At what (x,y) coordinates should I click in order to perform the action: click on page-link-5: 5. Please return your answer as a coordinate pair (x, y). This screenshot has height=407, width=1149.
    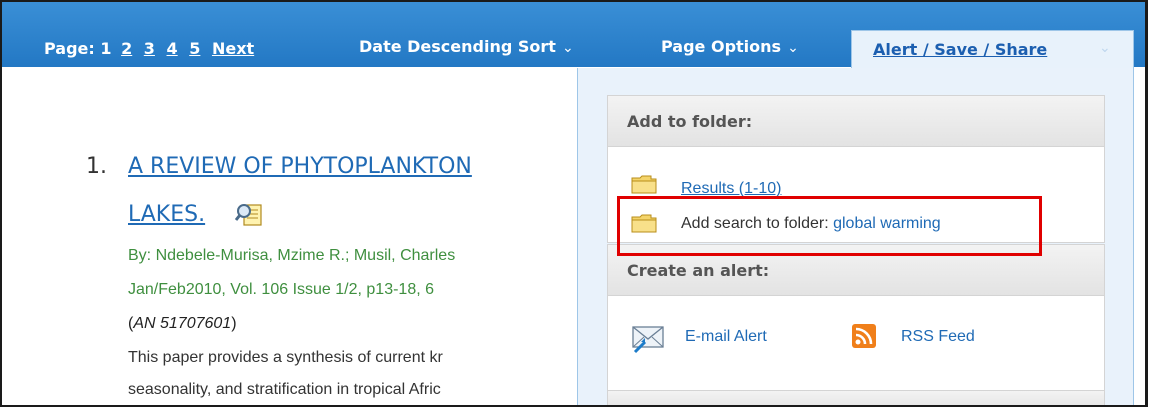
    Looking at the image, I should click on (194, 48).